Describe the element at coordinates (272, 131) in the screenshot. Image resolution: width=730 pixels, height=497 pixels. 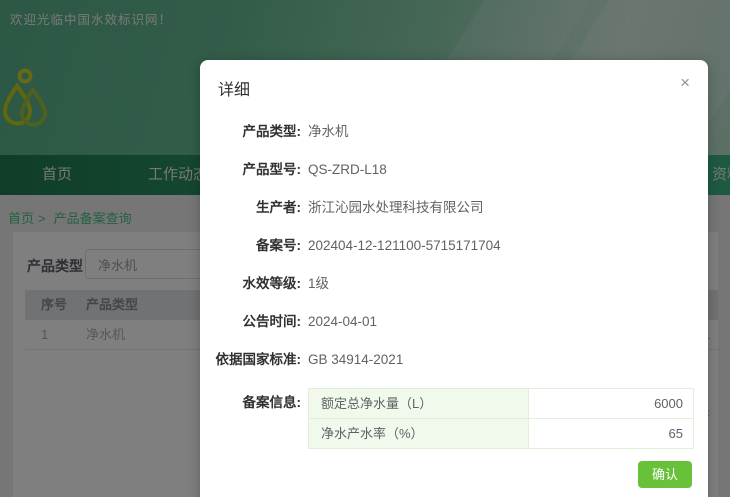
I see `field-label: 产品类型:` at that location.